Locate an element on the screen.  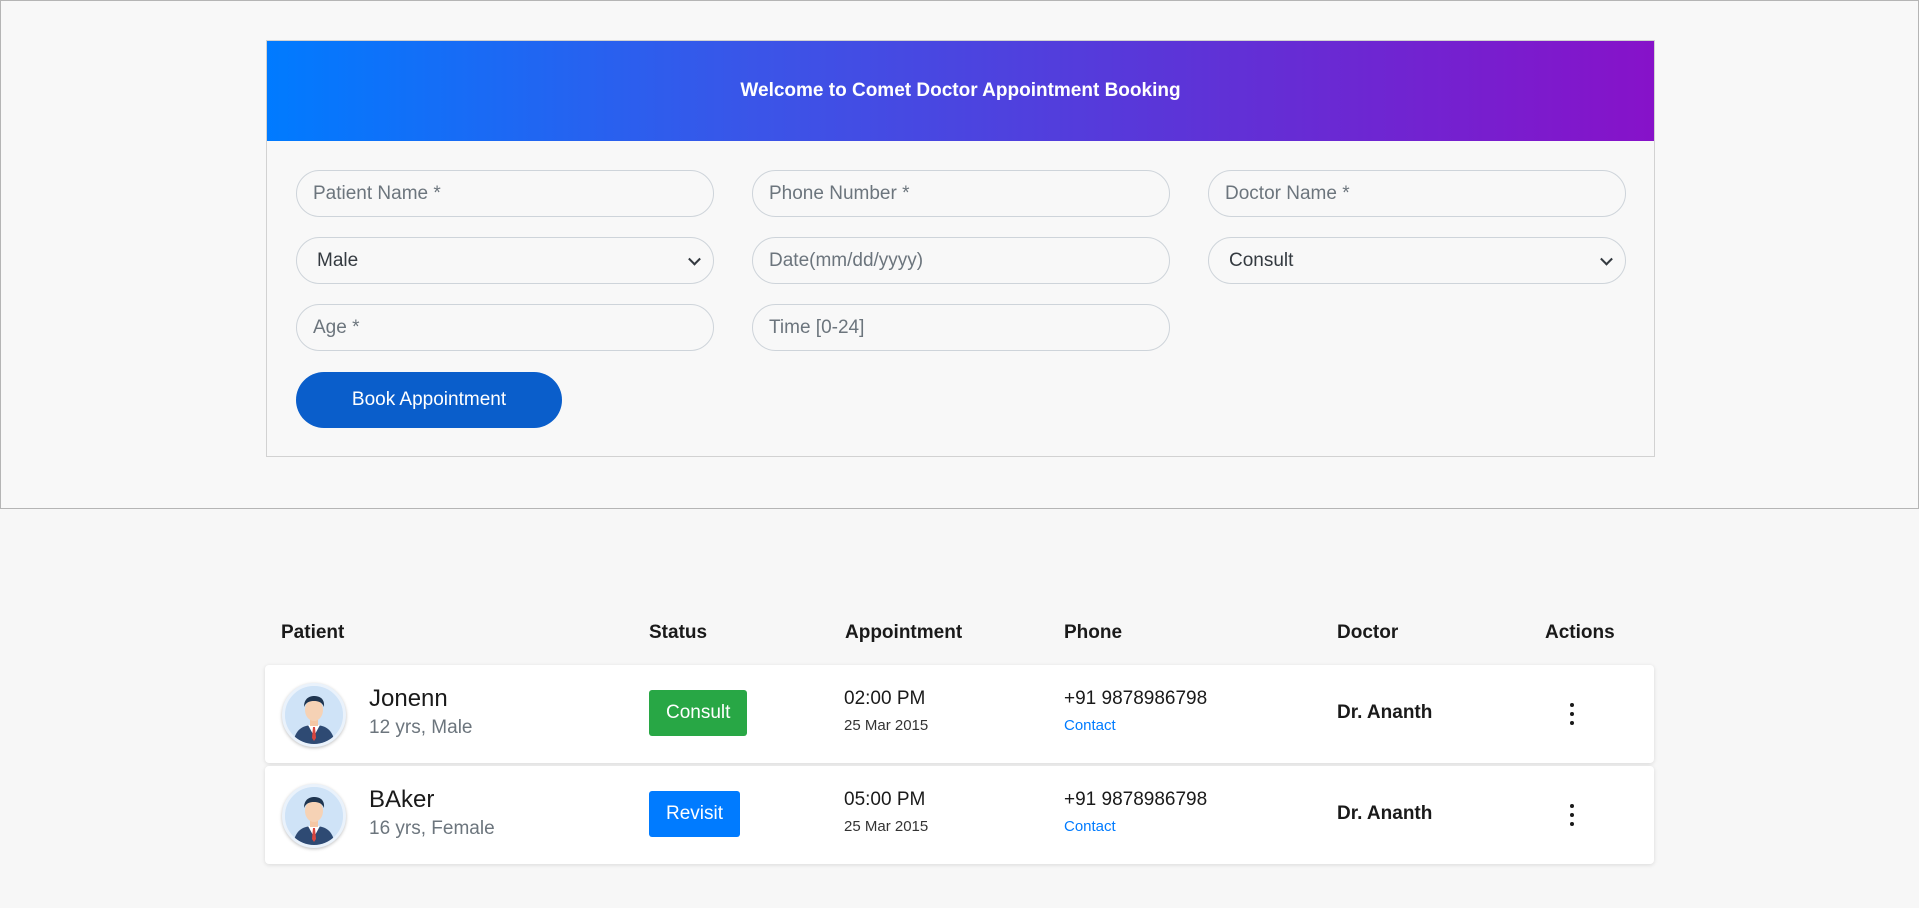
column-header-phone: Phone is located at coordinates (1093, 632).